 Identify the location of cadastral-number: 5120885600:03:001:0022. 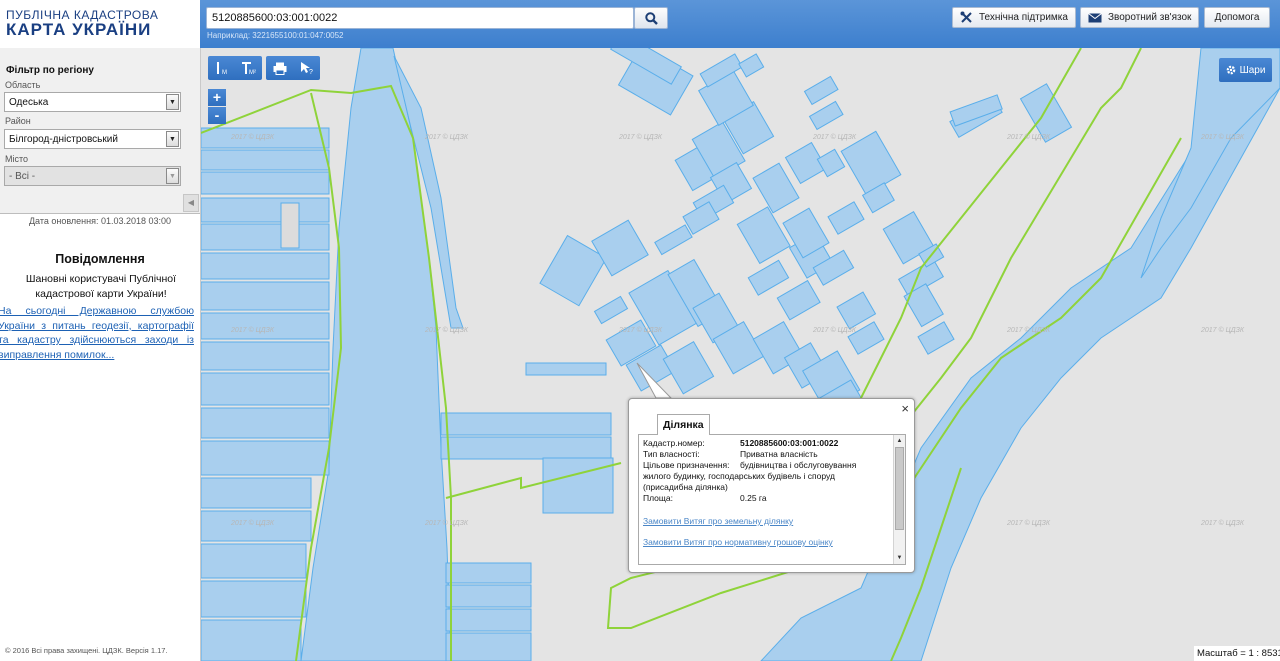
(789, 443).